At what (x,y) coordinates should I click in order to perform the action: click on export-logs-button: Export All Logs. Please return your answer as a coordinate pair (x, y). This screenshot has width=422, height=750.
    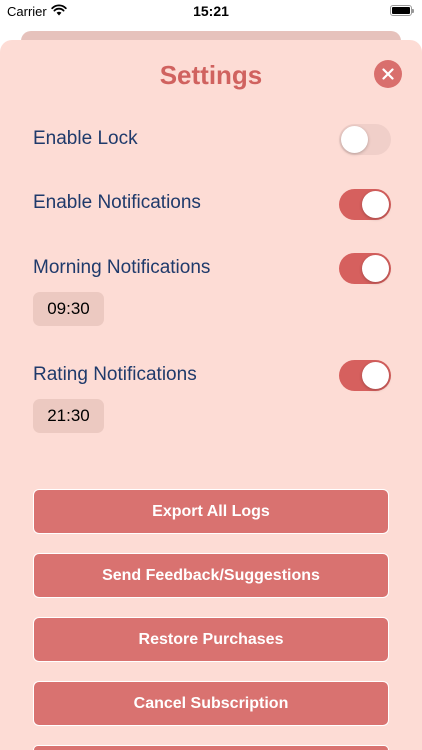
    Looking at the image, I should click on (211, 511).